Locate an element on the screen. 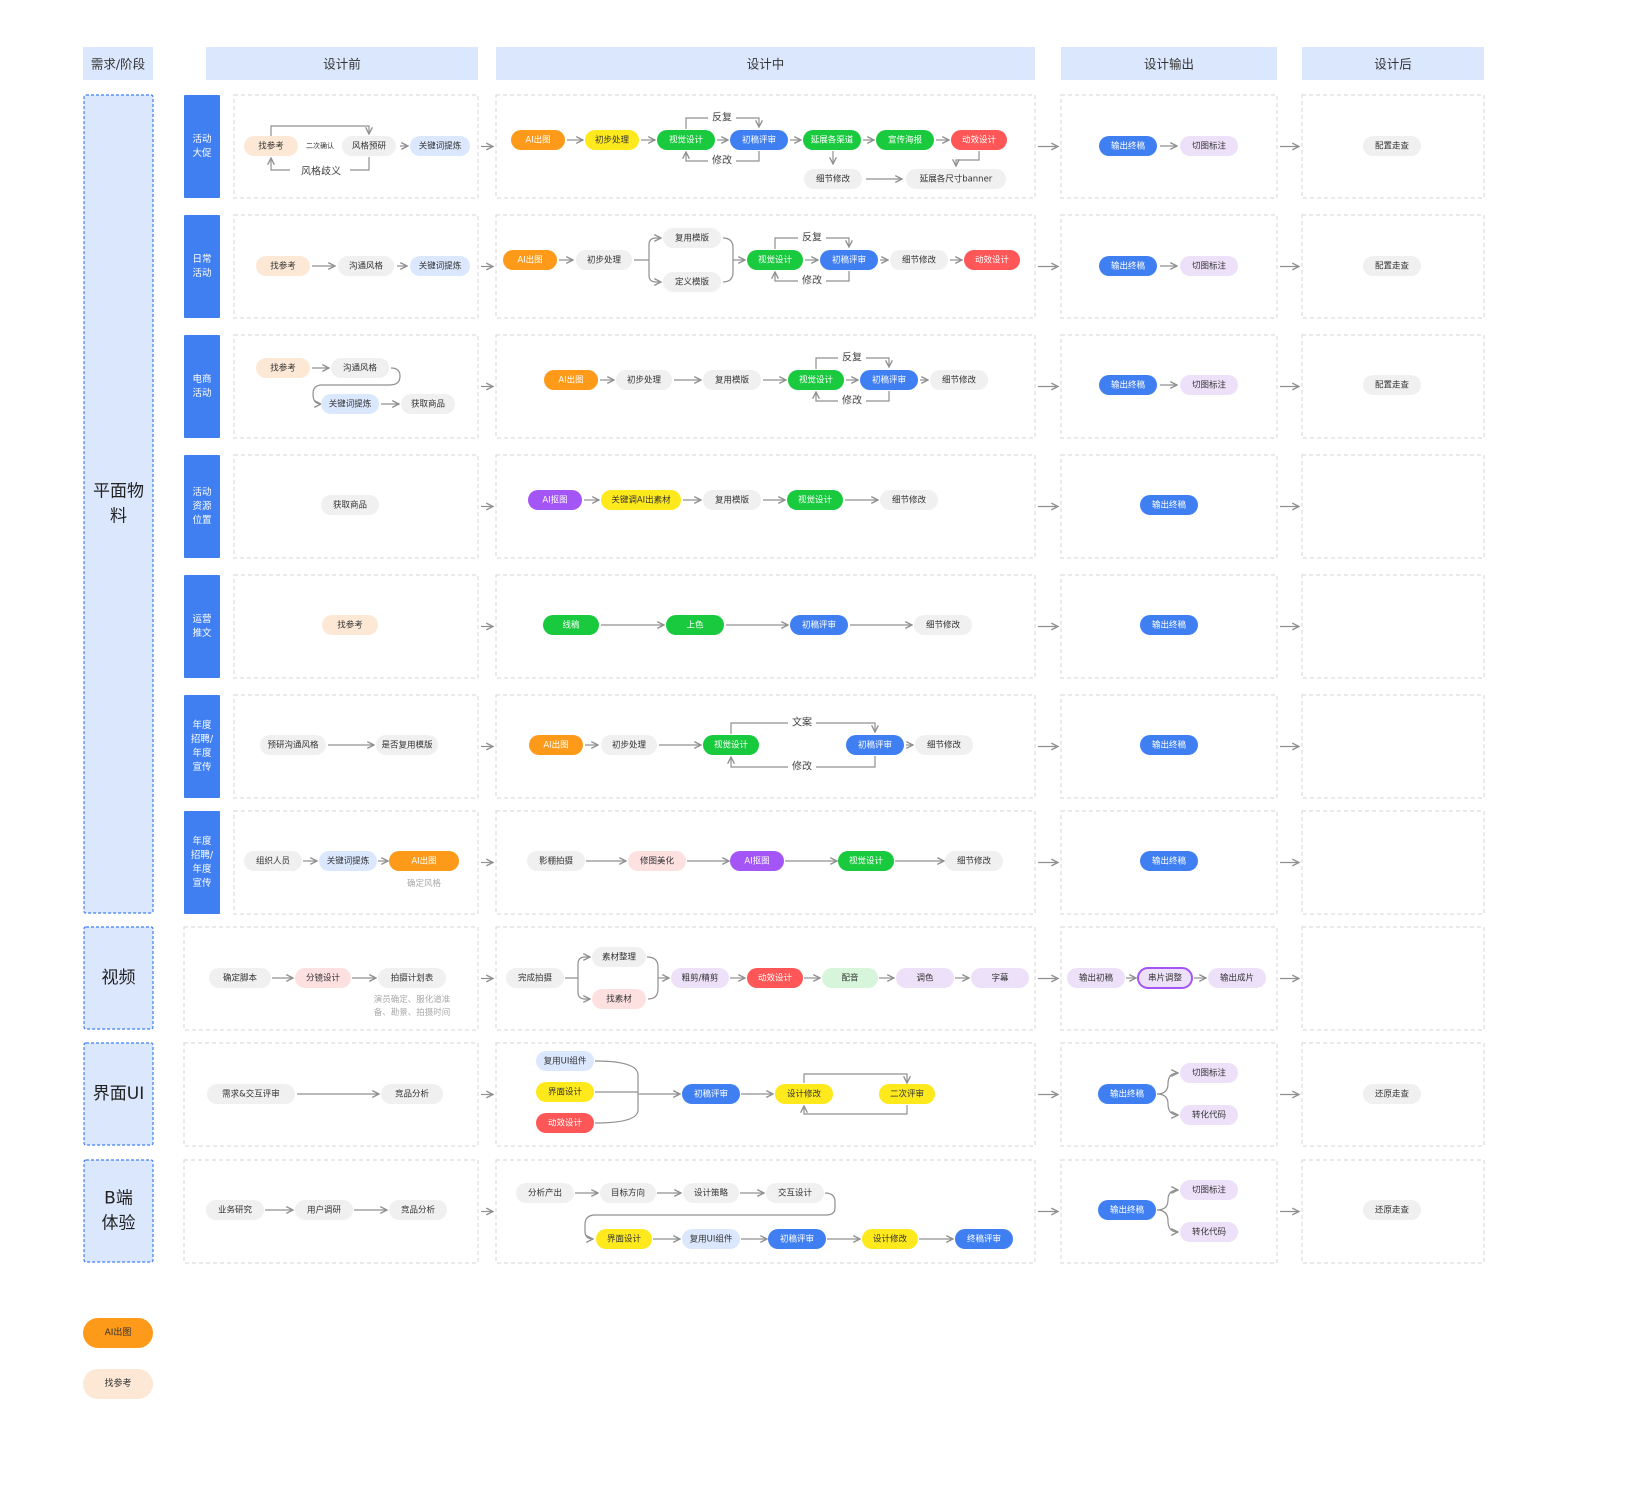  step-node: 业务研究 is located at coordinates (235, 1210).